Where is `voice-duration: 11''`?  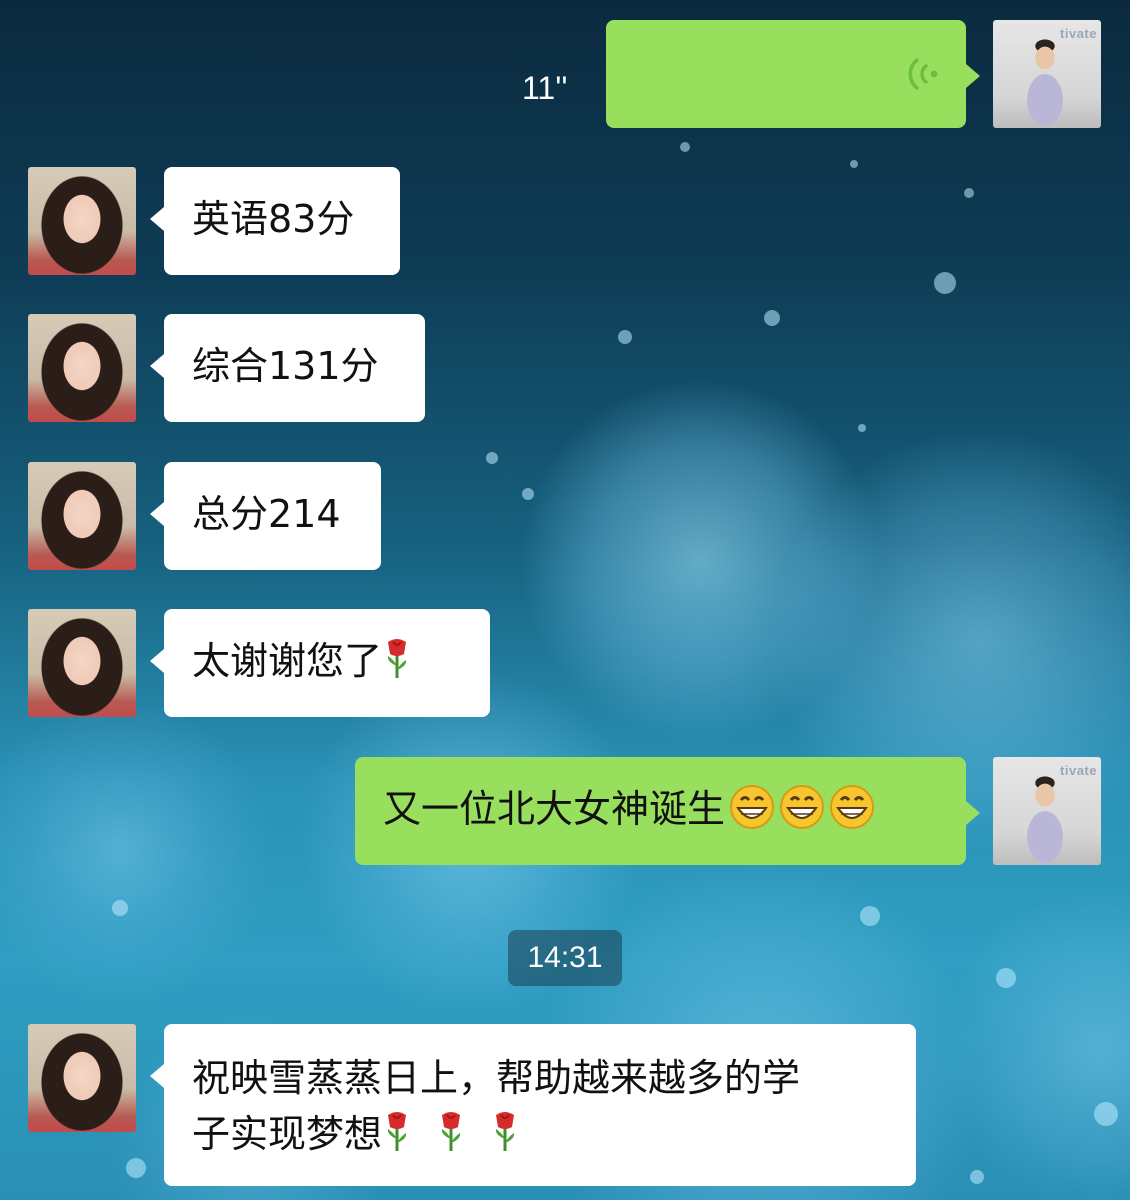
voice-duration: 11'' is located at coordinates (545, 88).